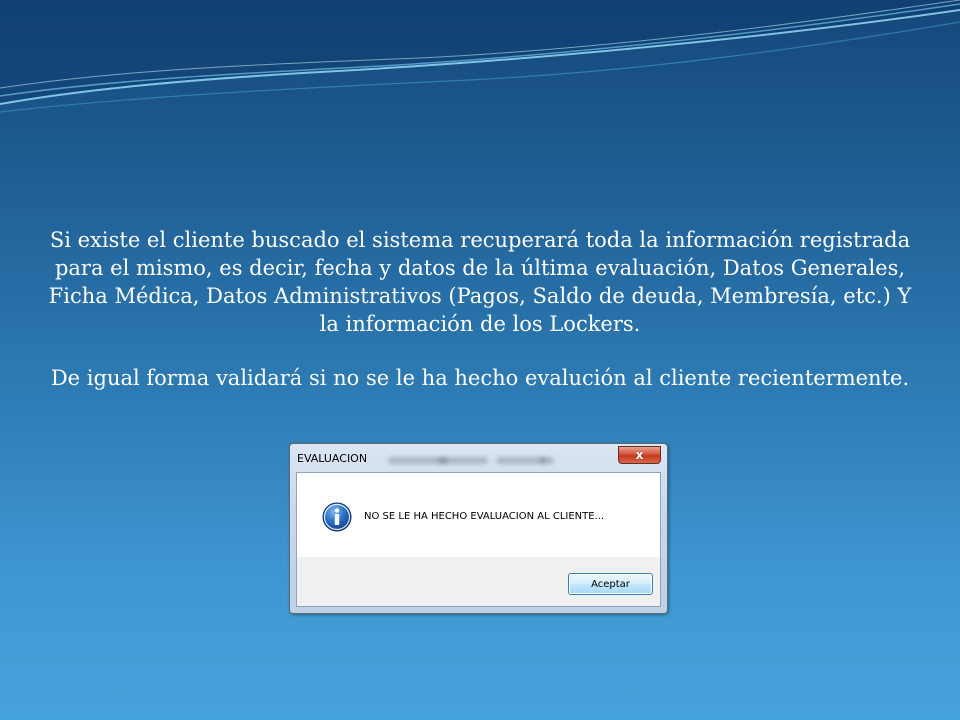  I want to click on close-icon: x, so click(639, 455).